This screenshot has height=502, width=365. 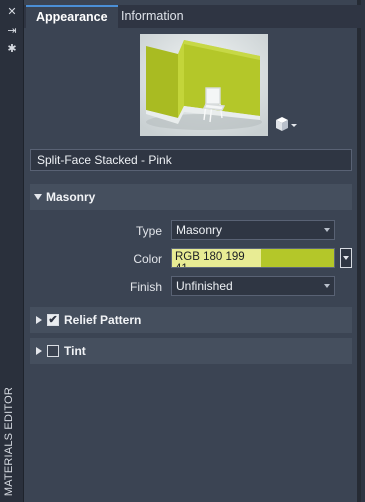 What do you see at coordinates (12, 12) in the screenshot?
I see `close-icon: ✕` at bounding box center [12, 12].